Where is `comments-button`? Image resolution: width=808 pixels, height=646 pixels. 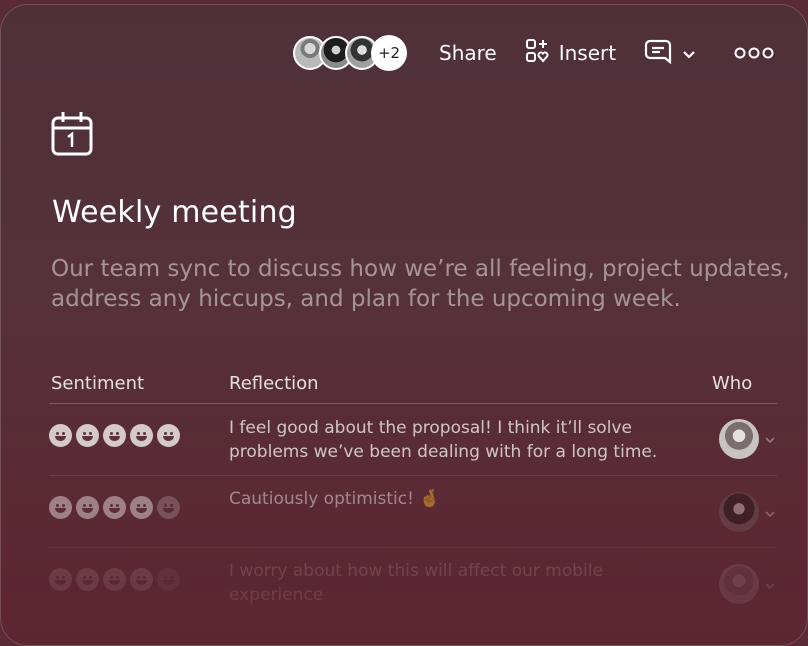
comments-button is located at coordinates (670, 53).